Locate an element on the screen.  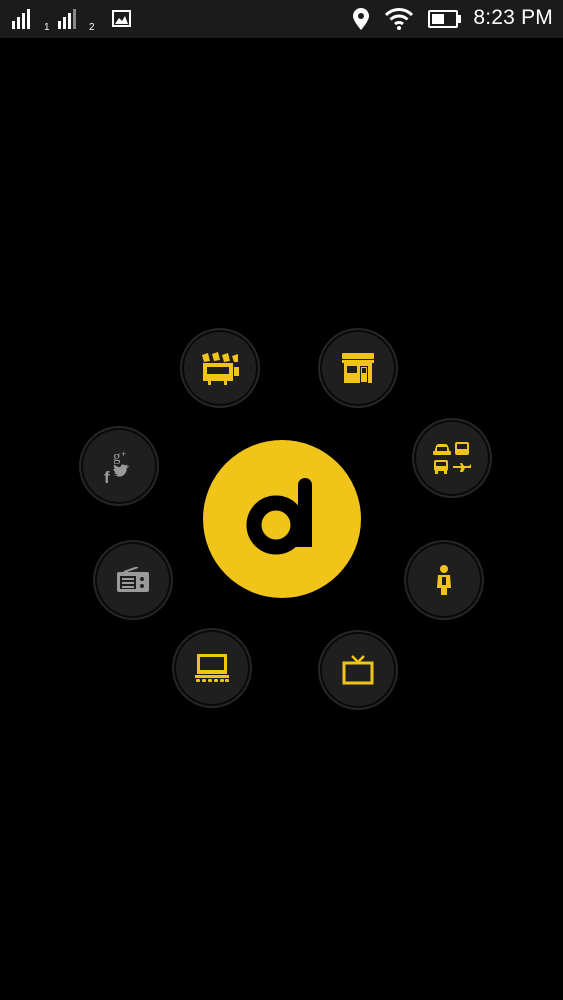
clapperboard-icon is located at coordinates (220, 368).